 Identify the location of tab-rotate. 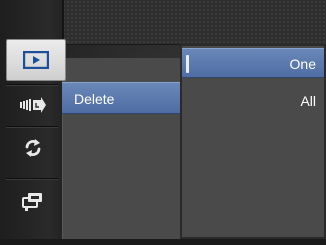
(33, 148).